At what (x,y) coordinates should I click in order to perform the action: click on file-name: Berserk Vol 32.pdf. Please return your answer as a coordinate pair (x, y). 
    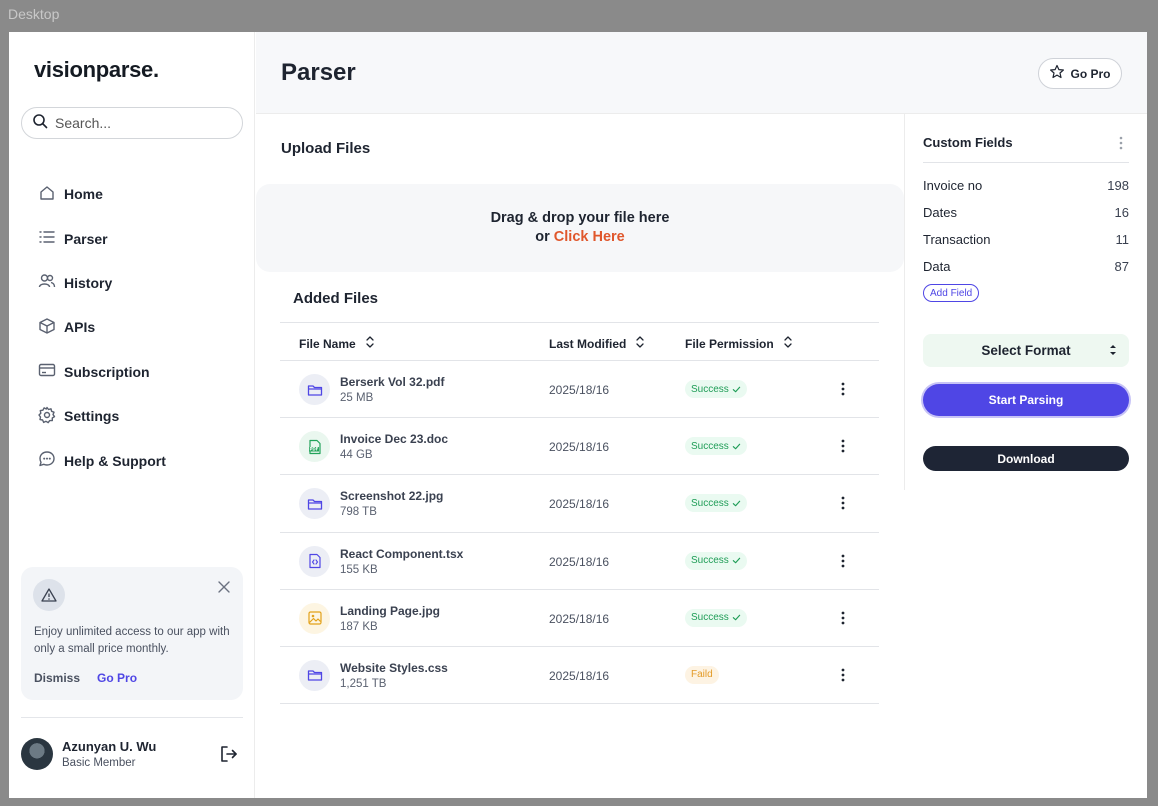
    Looking at the image, I should click on (392, 382).